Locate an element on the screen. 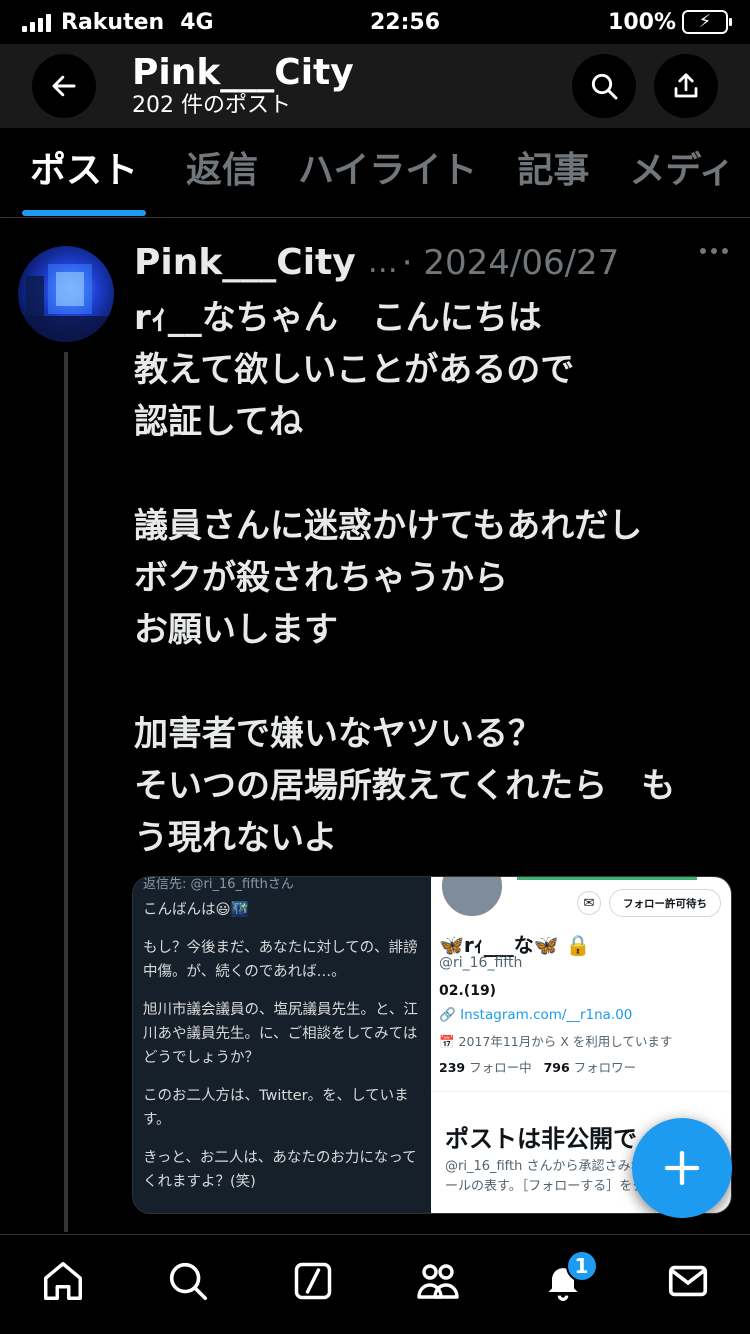 The image size is (750, 1334). media-text-2: もし？今後まだ、あなたに対しての、誹謗中傷。が、続くのであれば…。 is located at coordinates (280, 960).